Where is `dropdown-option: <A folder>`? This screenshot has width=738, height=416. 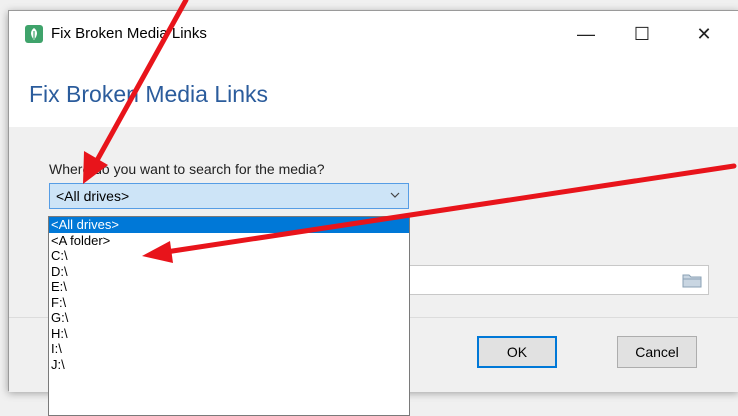 dropdown-option: <A folder> is located at coordinates (229, 241).